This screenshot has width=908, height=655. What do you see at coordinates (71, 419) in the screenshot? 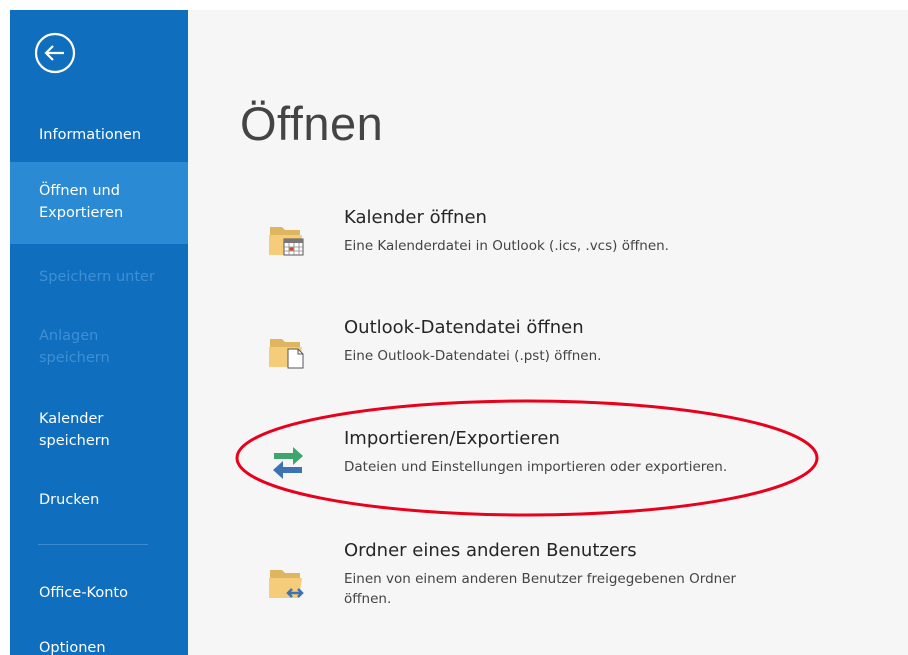
I see `nav-label-line-1: Kalender` at bounding box center [71, 419].